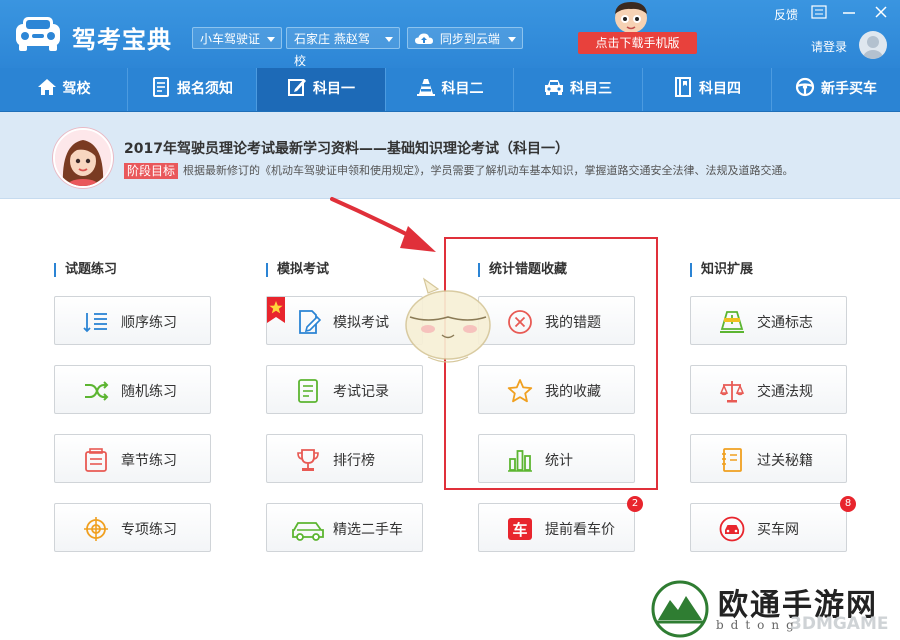 Image resolution: width=900 pixels, height=640 pixels. I want to click on title-bar: 驾考宝典 小车驾驶证 石家庄 燕赵驾校 同步到云端 点击下载手机版 反馈 请登录, so click(450, 34).